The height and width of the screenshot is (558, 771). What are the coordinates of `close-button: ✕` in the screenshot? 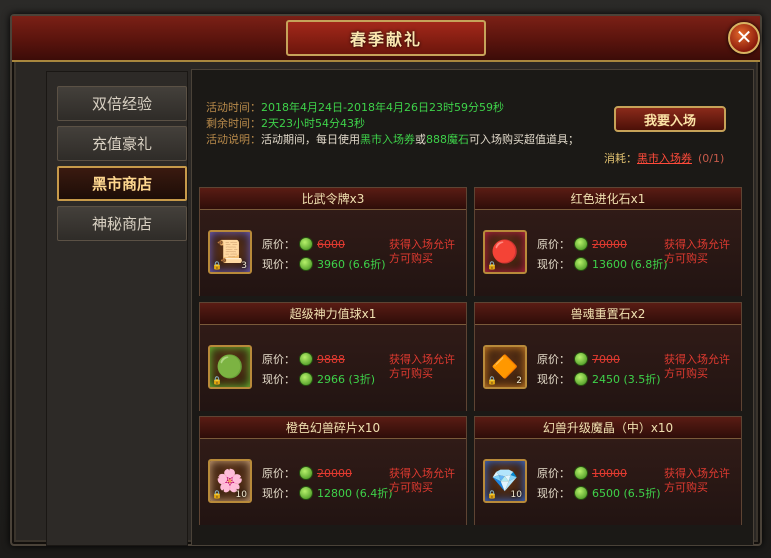 It's located at (744, 38).